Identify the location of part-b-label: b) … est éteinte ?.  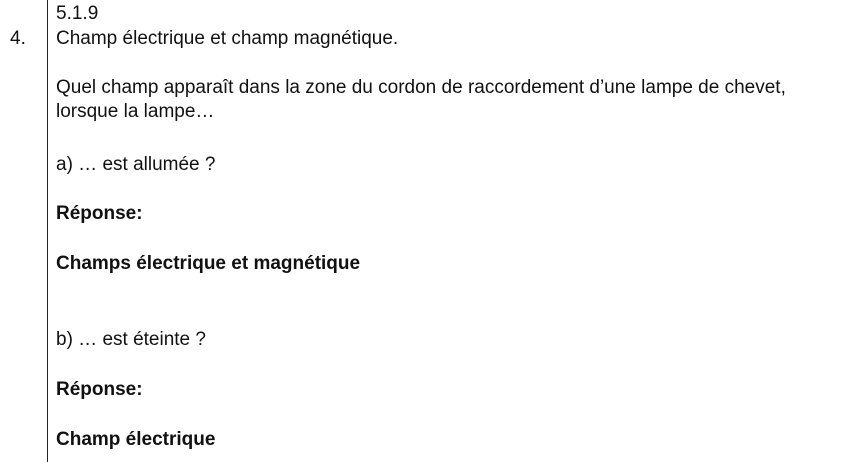
(131, 339).